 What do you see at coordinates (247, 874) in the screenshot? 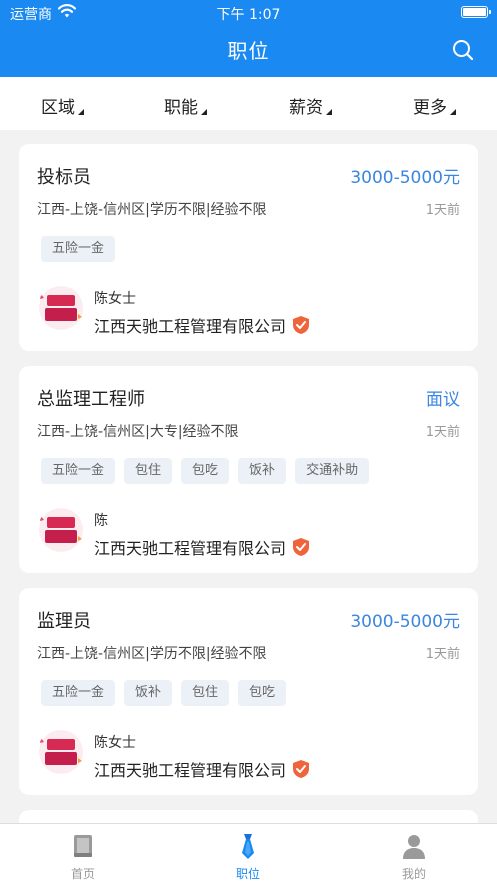
I see `tab-label: 职位` at bounding box center [247, 874].